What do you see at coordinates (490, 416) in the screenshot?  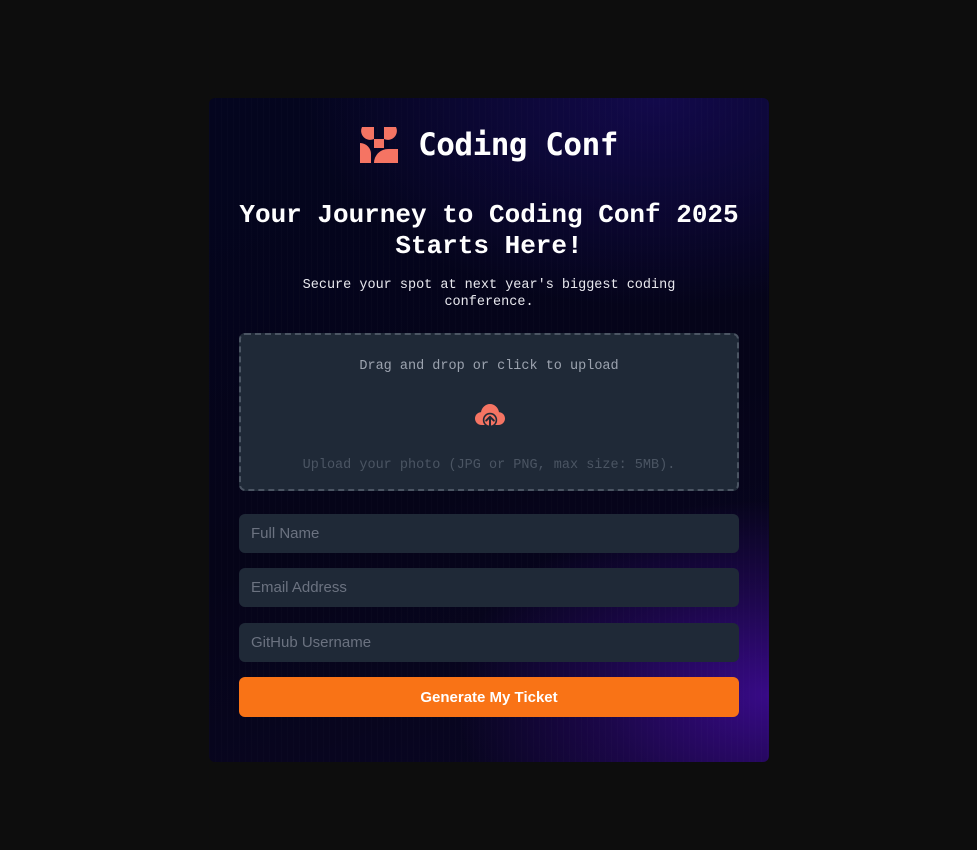 I see `cloud-upload-icon` at bounding box center [490, 416].